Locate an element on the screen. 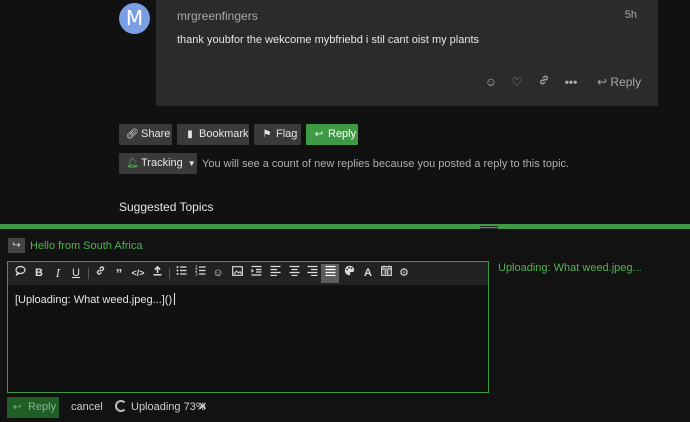  font-size-icon: A is located at coordinates (368, 273).